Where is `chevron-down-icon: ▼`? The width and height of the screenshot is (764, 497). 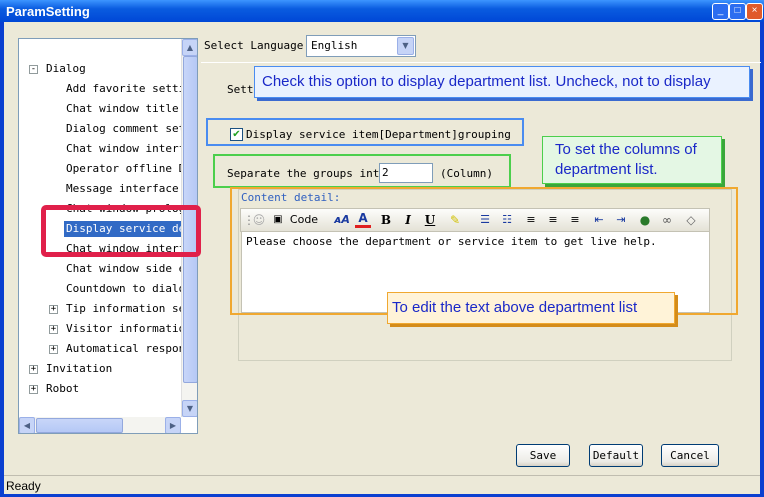 chevron-down-icon: ▼ is located at coordinates (405, 46).